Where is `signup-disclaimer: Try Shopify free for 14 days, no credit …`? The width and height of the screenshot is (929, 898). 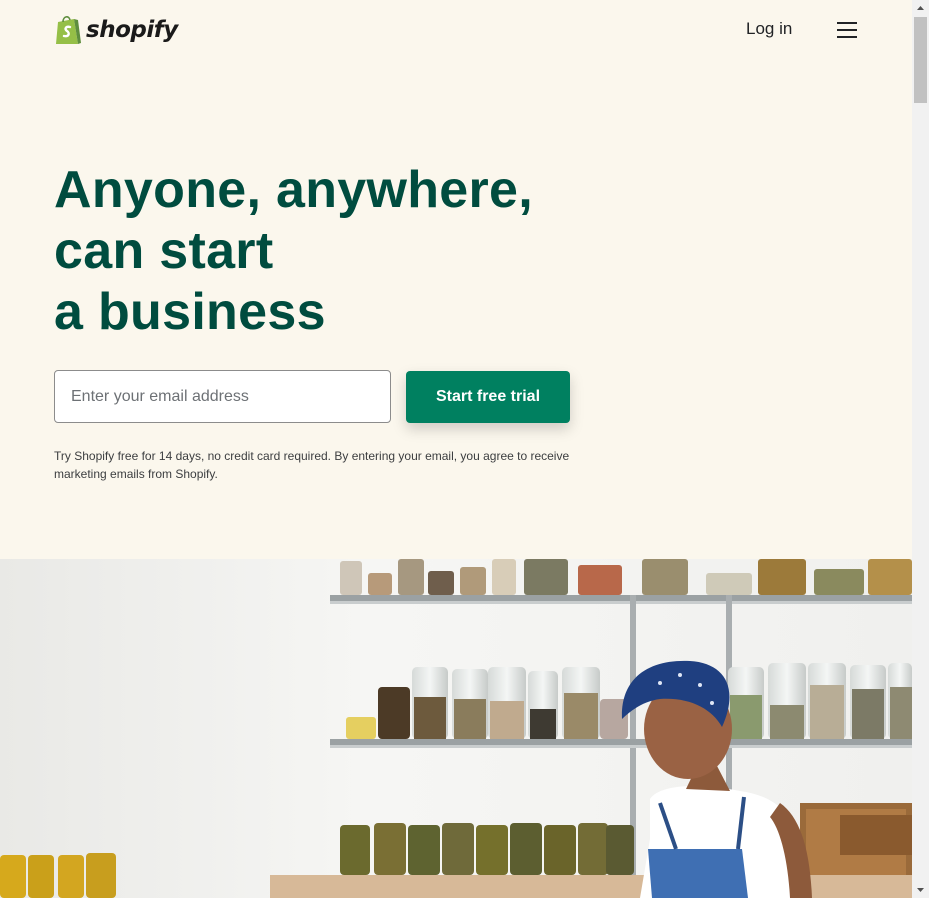 signup-disclaimer: Try Shopify free for 14 days, no credit … is located at coordinates (312, 465).